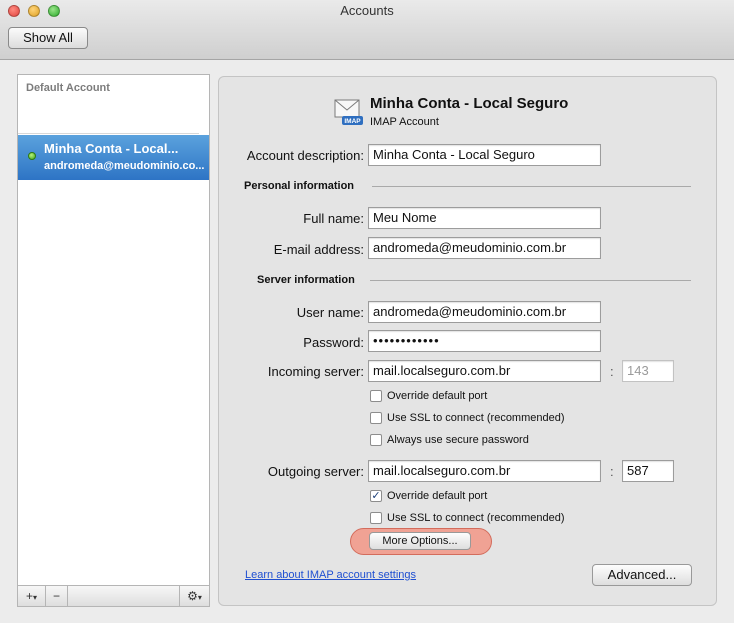 Image resolution: width=734 pixels, height=623 pixels. Describe the element at coordinates (469, 103) in the screenshot. I see `account-title: Minha Conta - Local Seguro` at that location.